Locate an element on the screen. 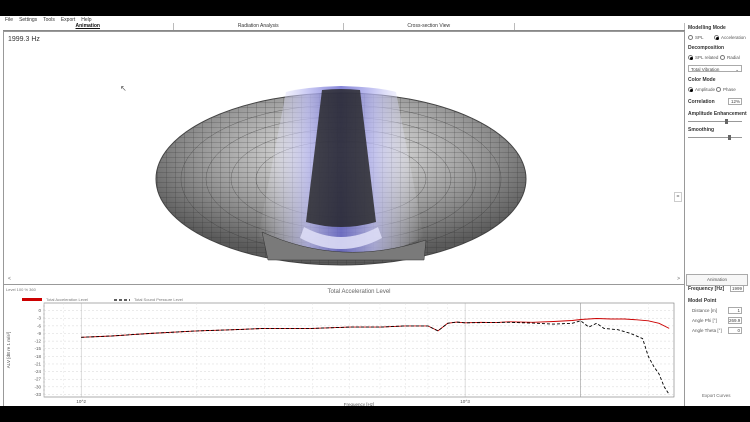  angle-phi-field: 269.9 is located at coordinates (735, 320).